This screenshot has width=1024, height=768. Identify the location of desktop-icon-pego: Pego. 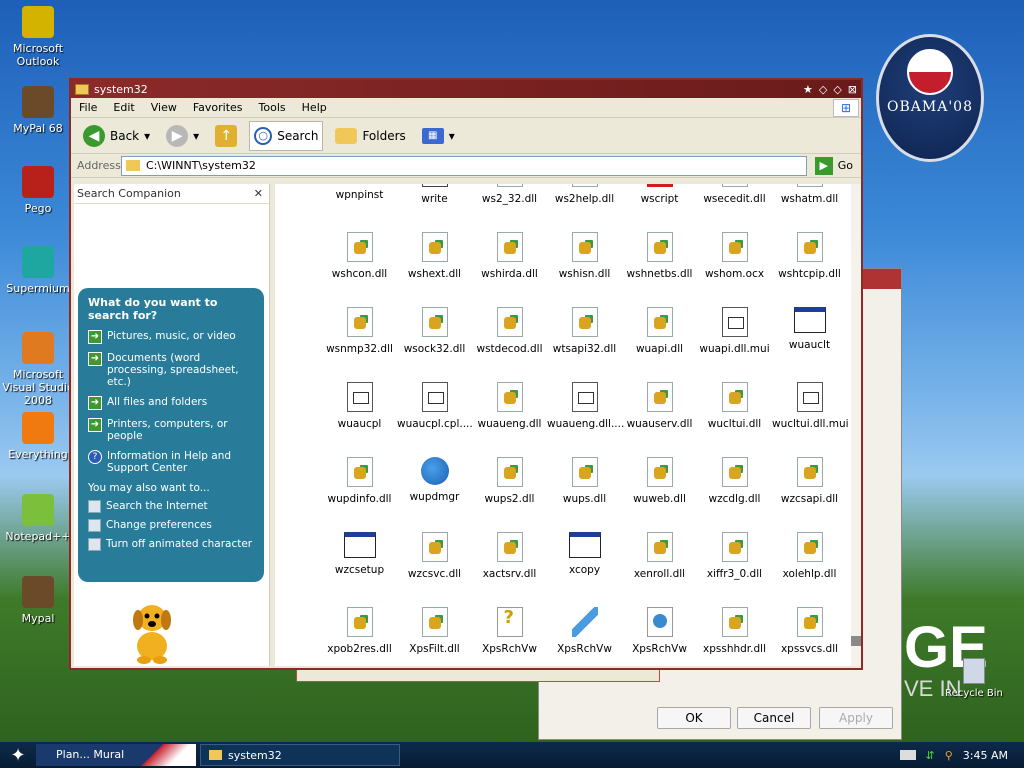
(38, 190).